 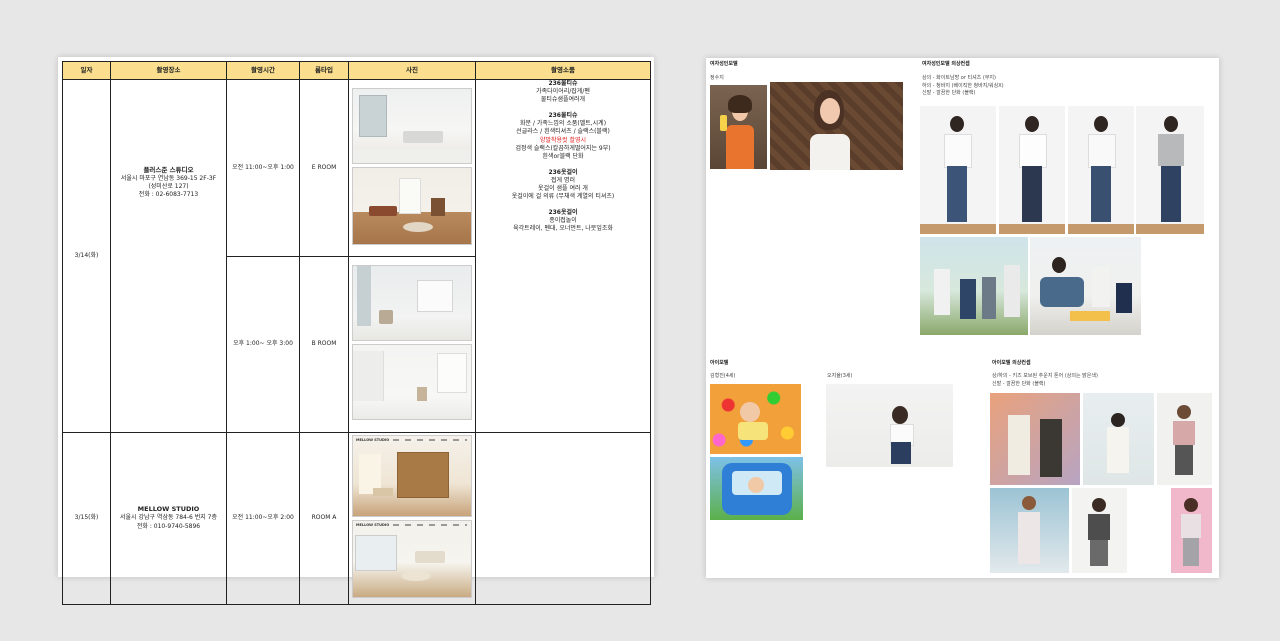 I want to click on room-cell: B ROOM, so click(x=324, y=344).